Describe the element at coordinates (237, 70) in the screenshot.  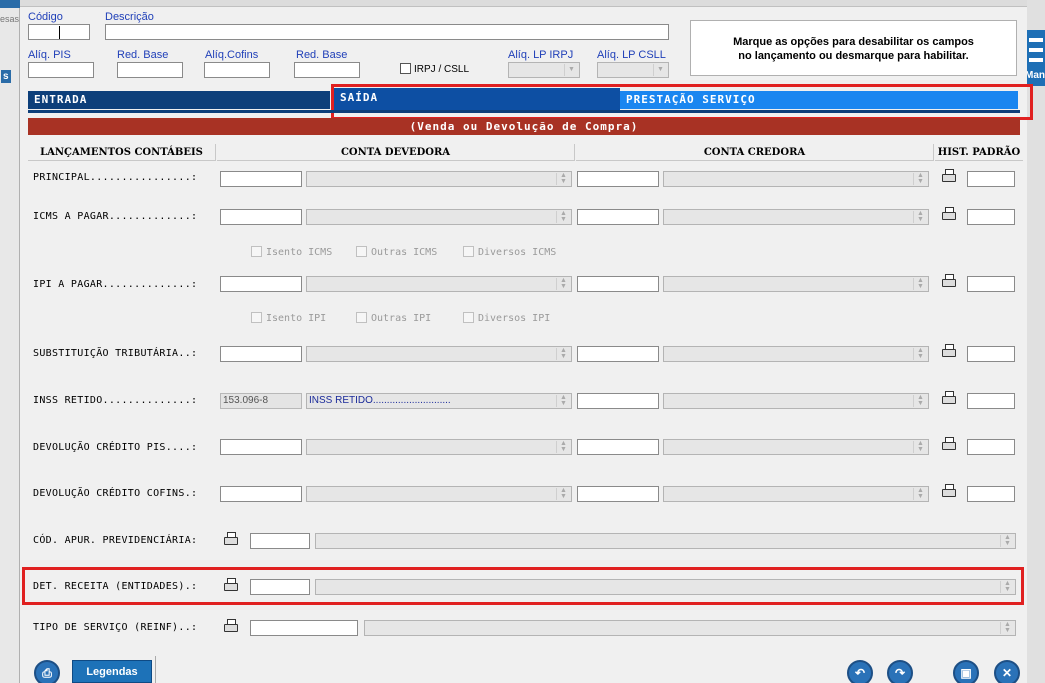
I see `aliq-cofins-input` at that location.